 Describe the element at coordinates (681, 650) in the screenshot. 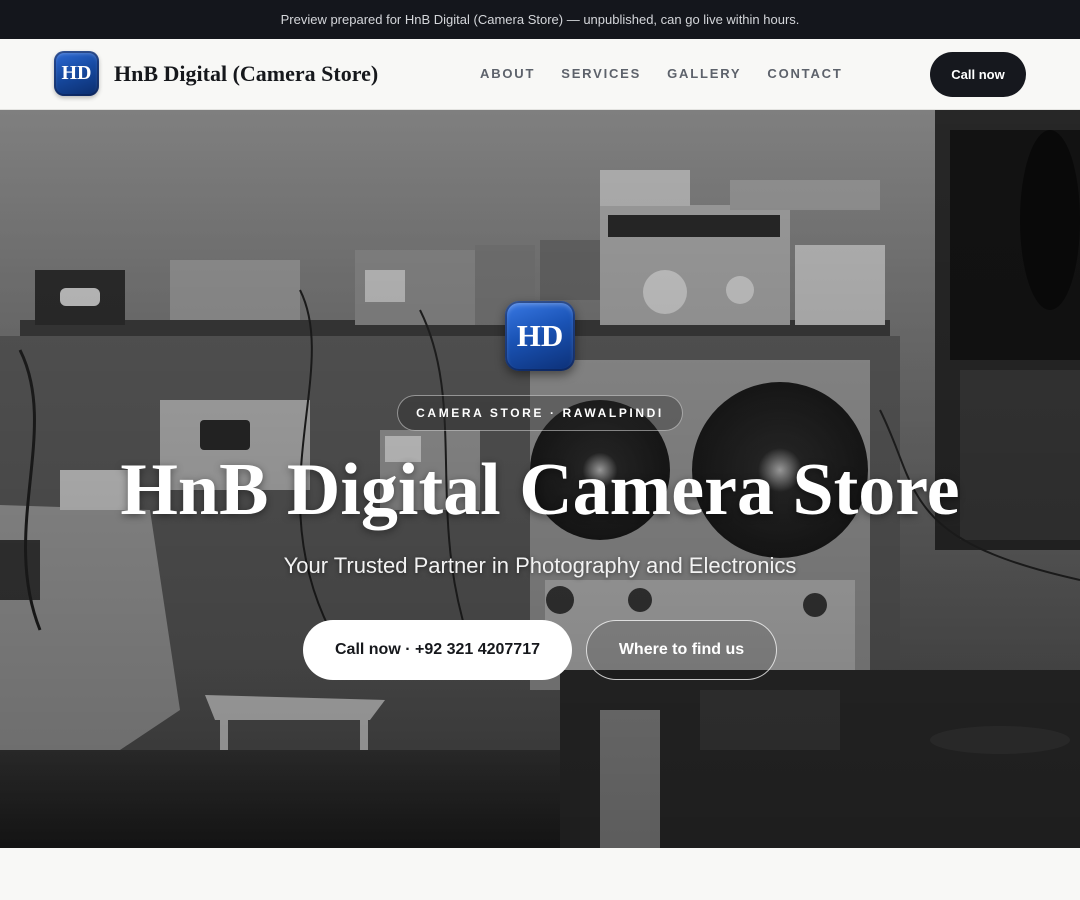

I see `where-to-find-us-button: Where to find us` at that location.